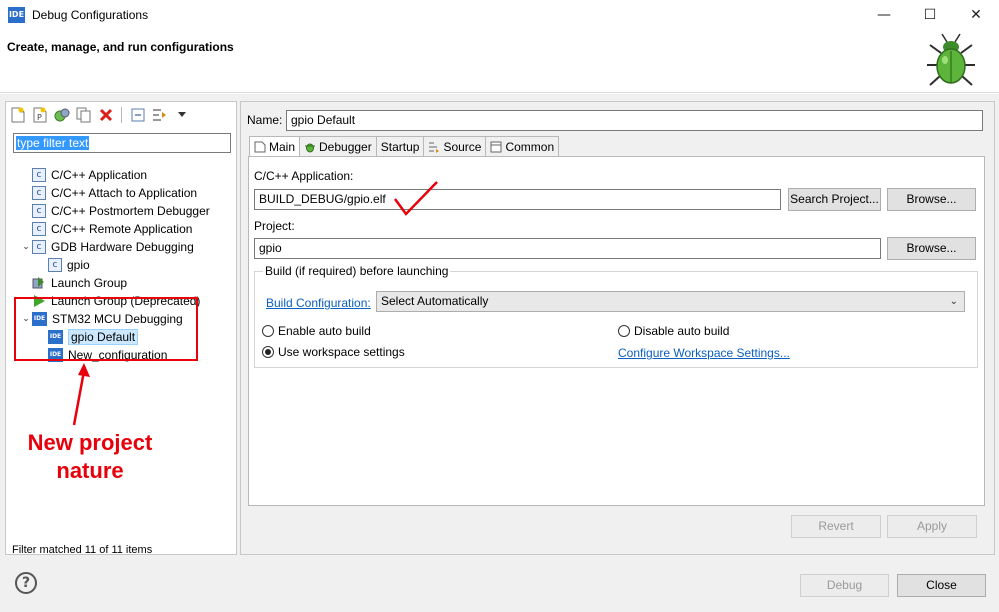  Describe the element at coordinates (265, 120) in the screenshot. I see `name-label: Name:` at that location.